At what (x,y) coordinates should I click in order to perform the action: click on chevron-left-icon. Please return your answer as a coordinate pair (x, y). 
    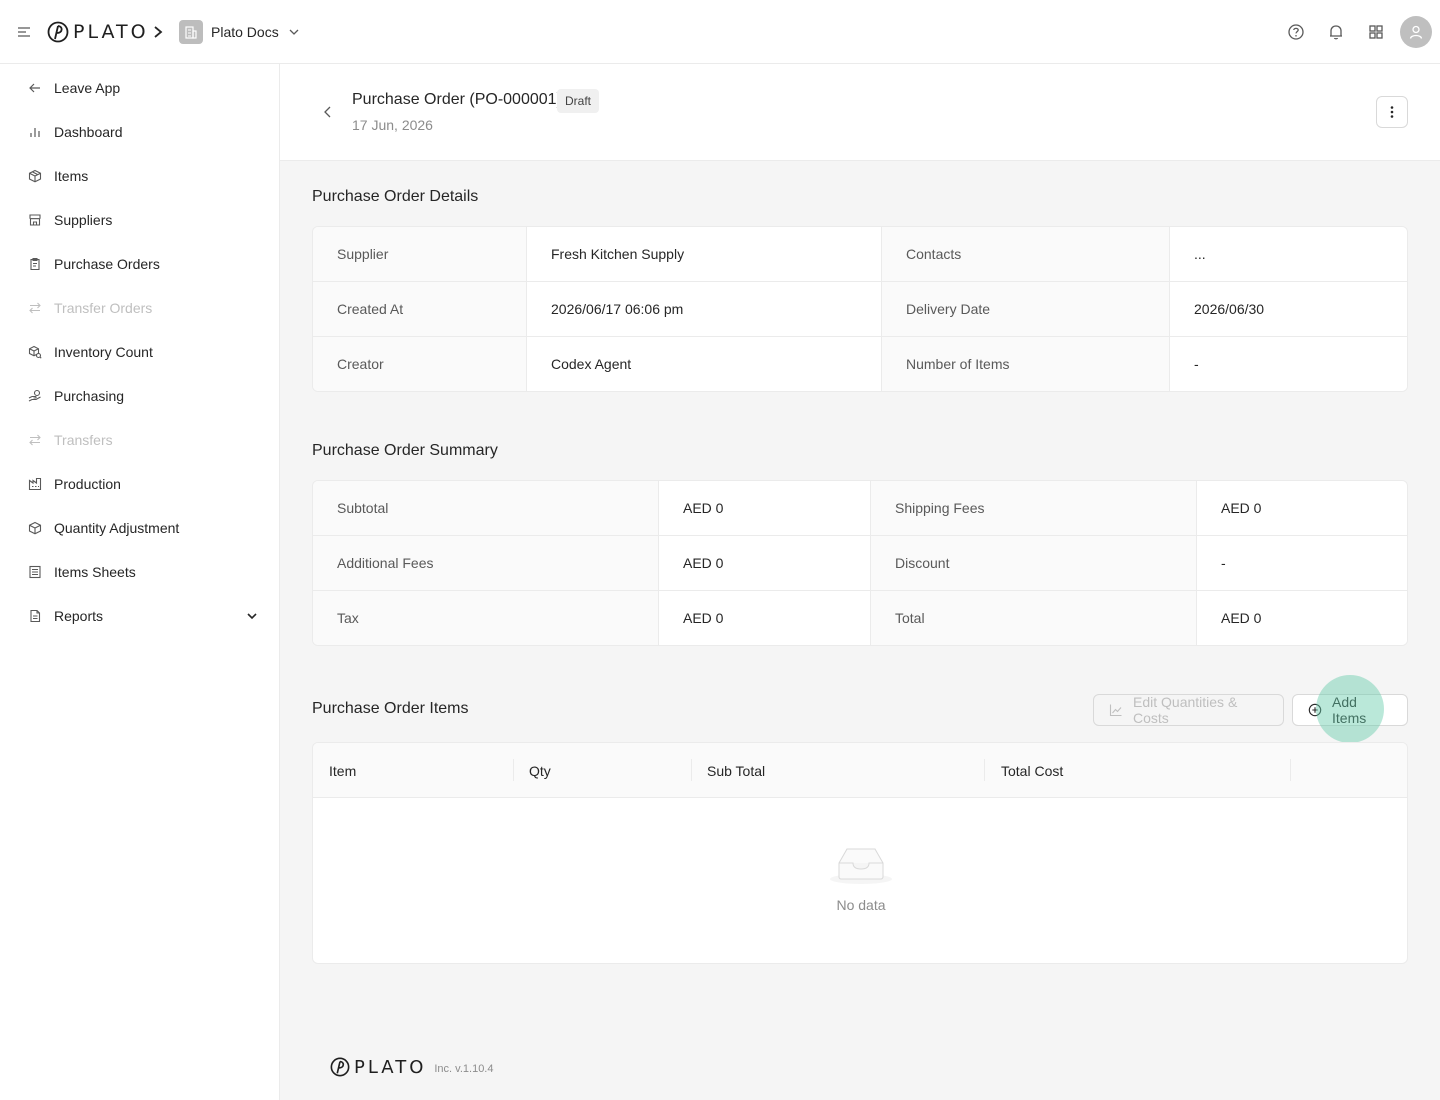
    Looking at the image, I should click on (328, 112).